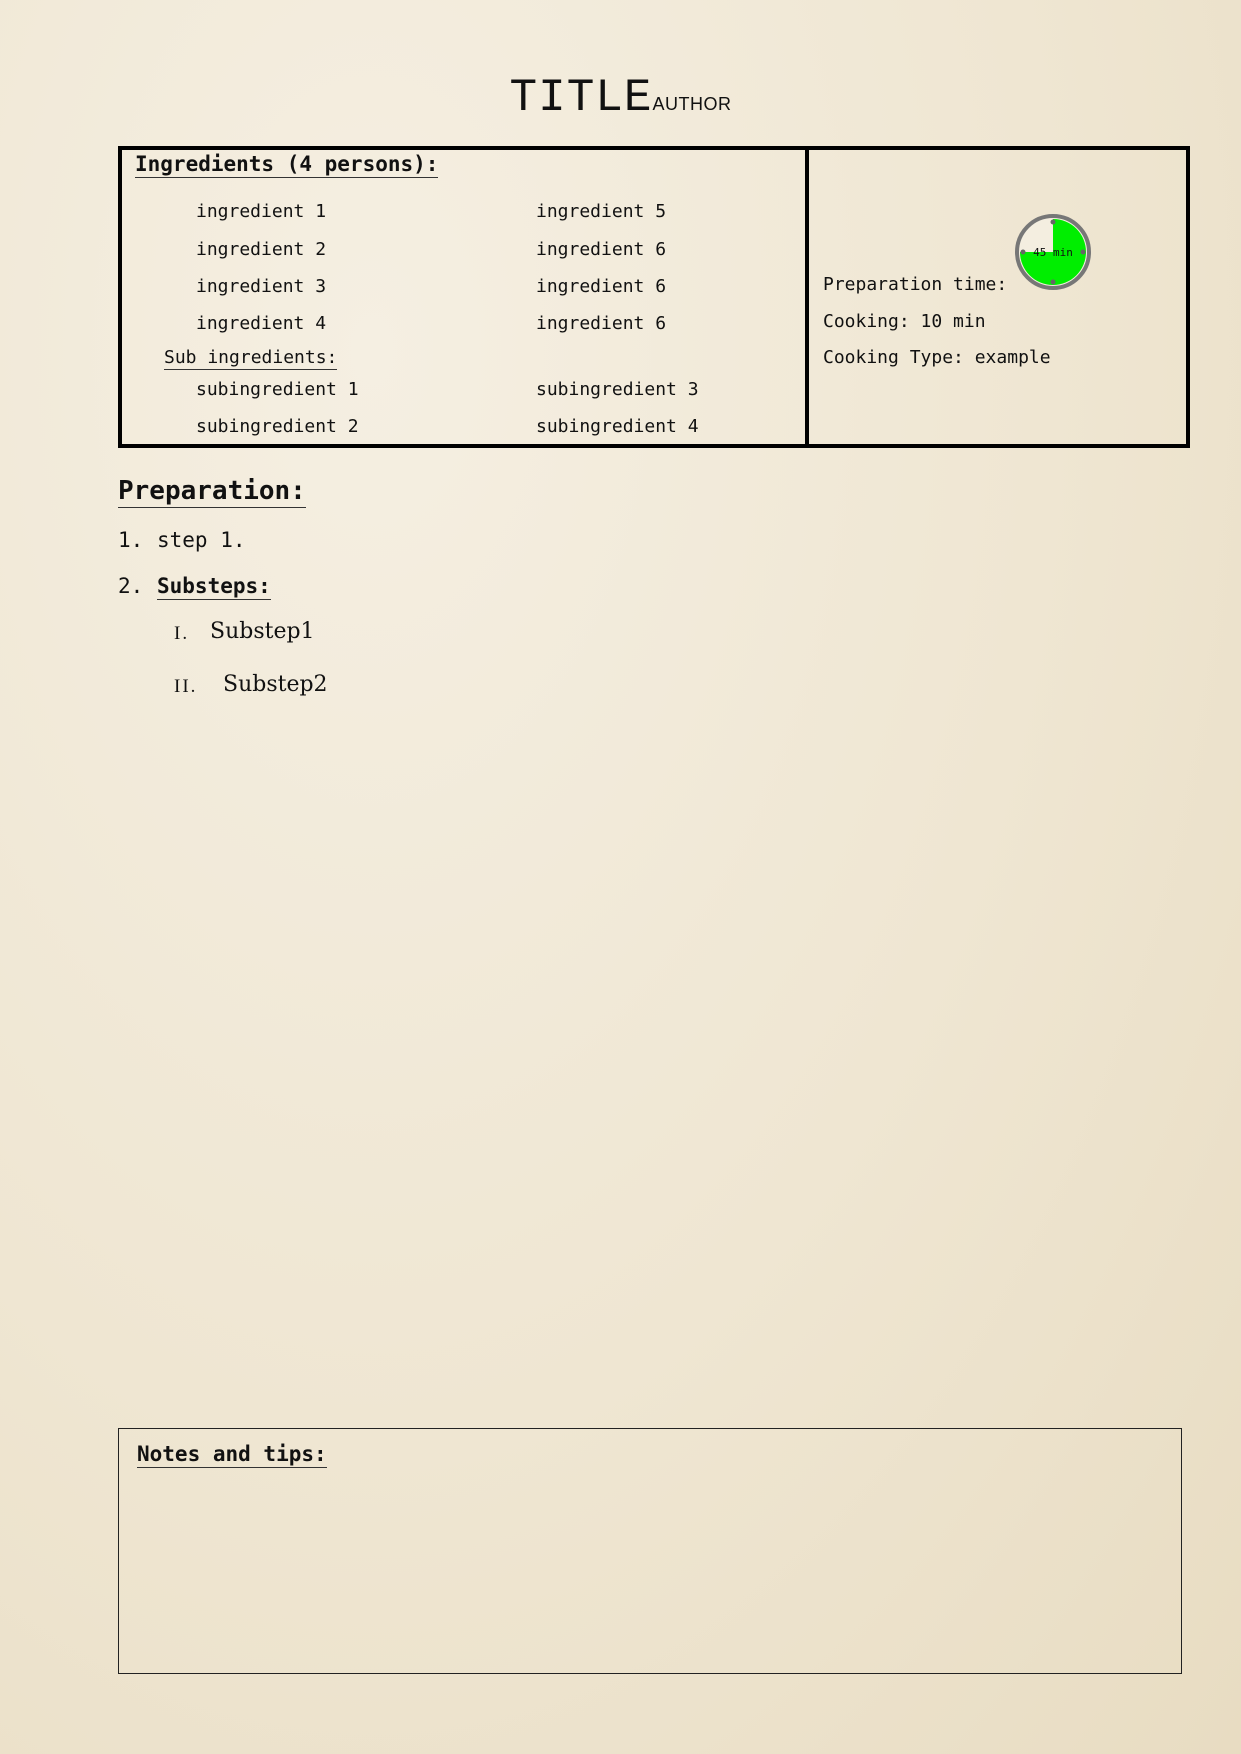 The height and width of the screenshot is (1754, 1241). Describe the element at coordinates (131, 540) in the screenshot. I see `step-number: 1.` at that location.